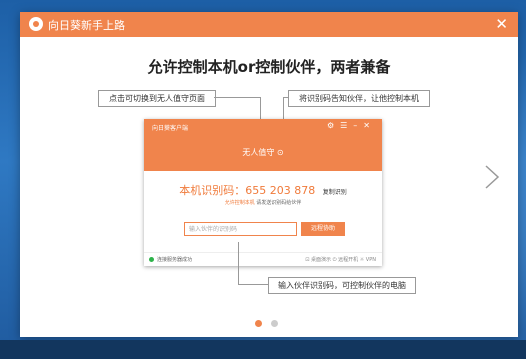 This screenshot has width=526, height=359. I want to click on copy-id-link: 复制识别, so click(335, 192).